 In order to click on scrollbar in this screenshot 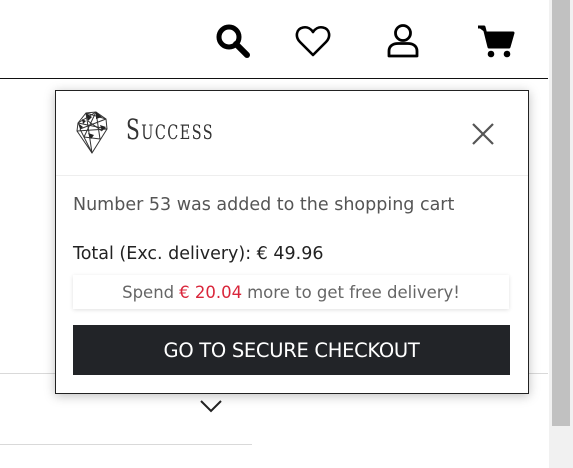, I will do `click(561, 234)`.